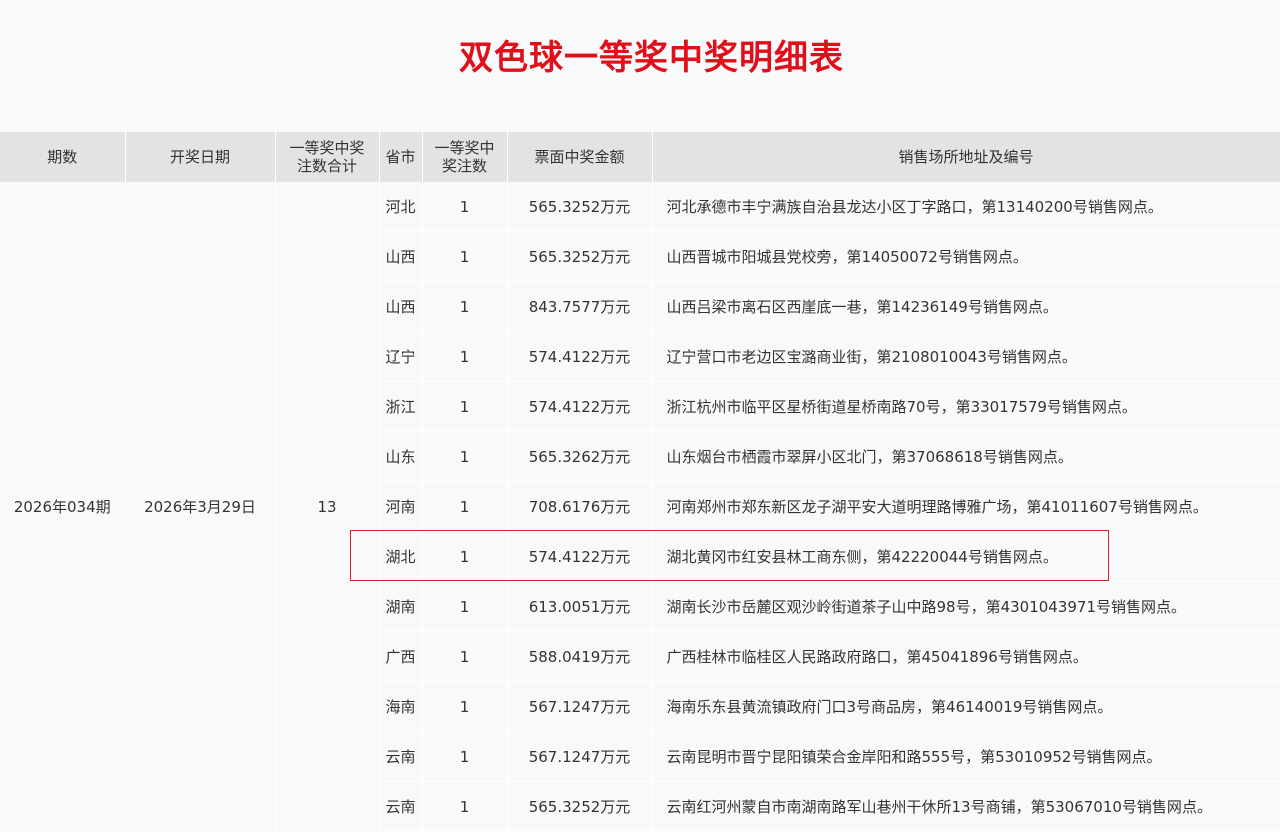 The width and height of the screenshot is (1280, 832). I want to click on header-count-label: 一等奖中奖注数, so click(464, 157).